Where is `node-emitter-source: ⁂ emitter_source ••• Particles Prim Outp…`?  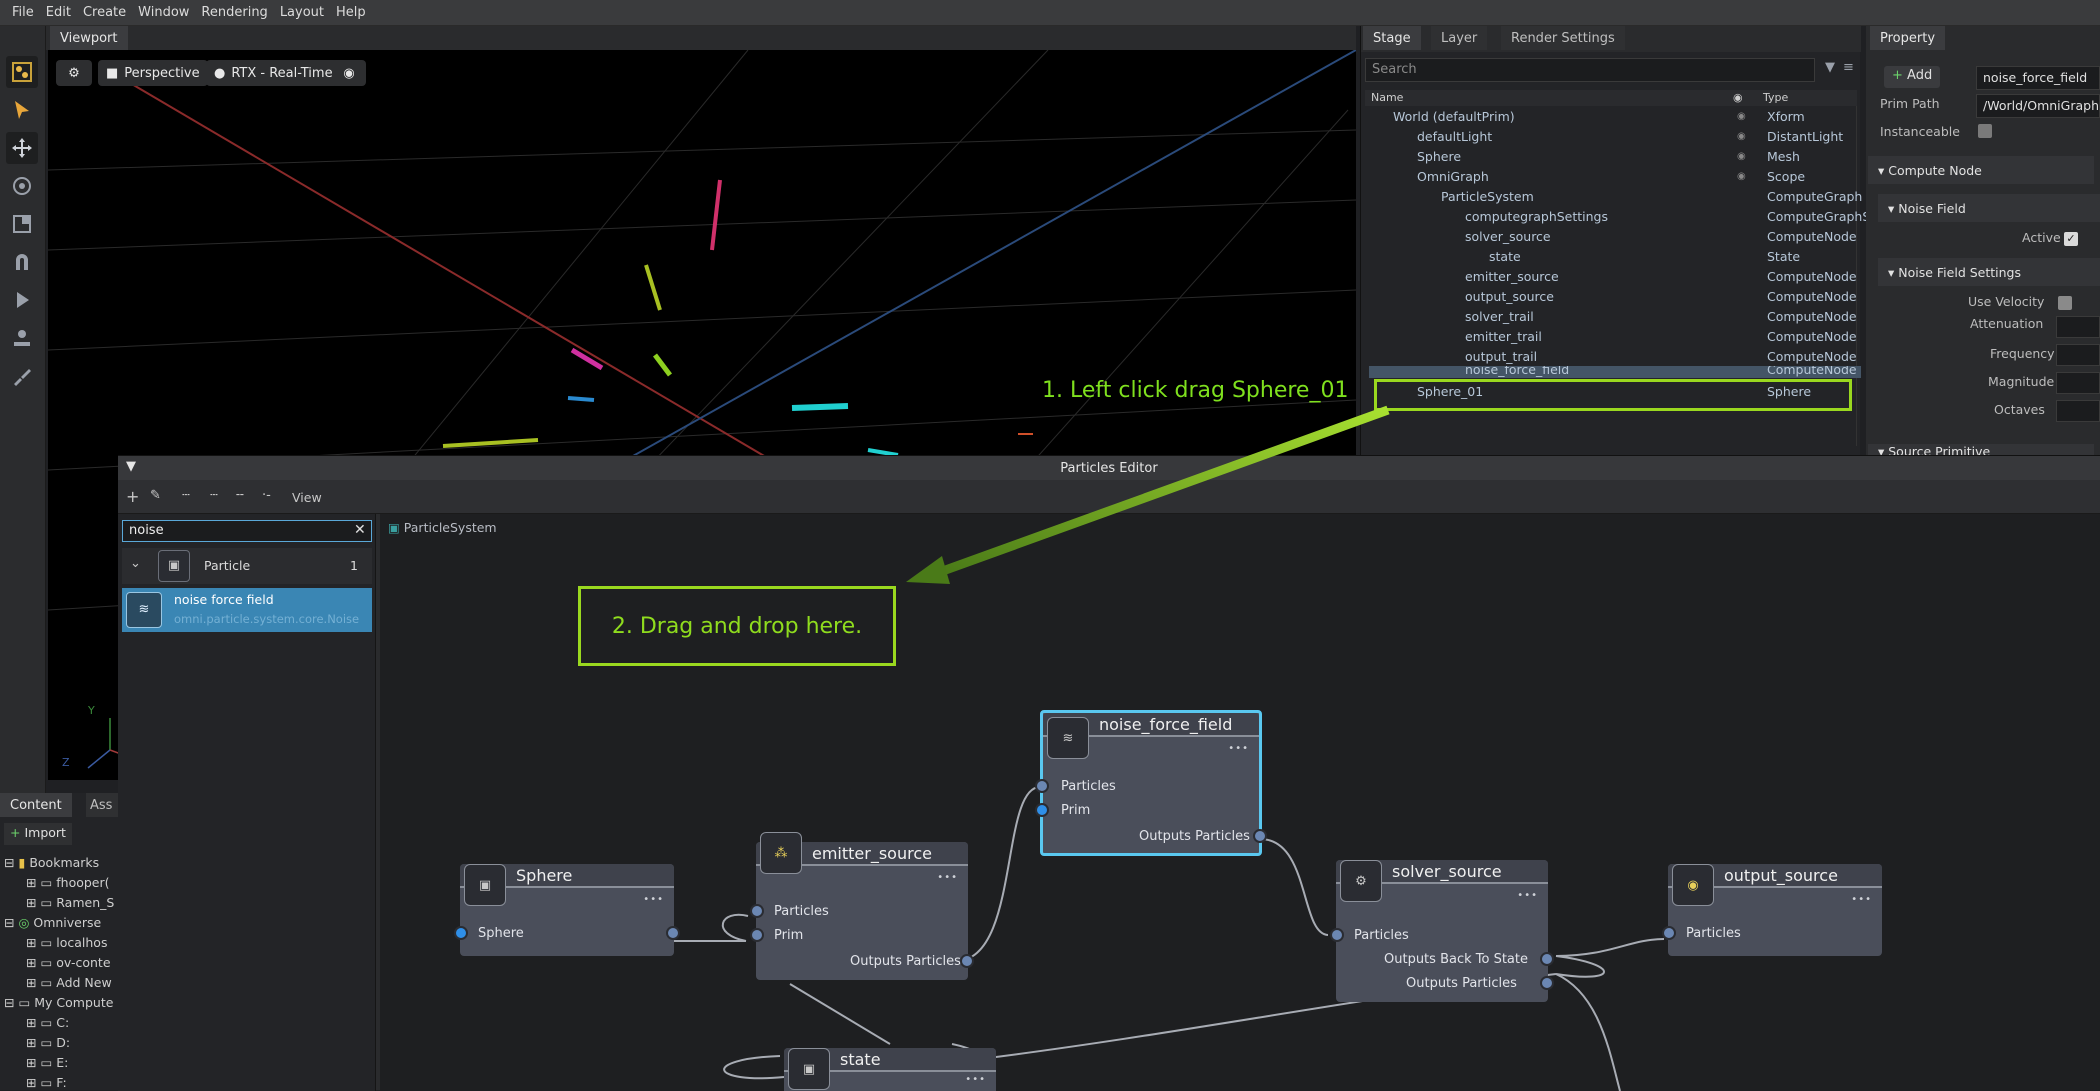
node-emitter-source: ⁂ emitter_source ••• Particles Prim Outp… is located at coordinates (862, 906).